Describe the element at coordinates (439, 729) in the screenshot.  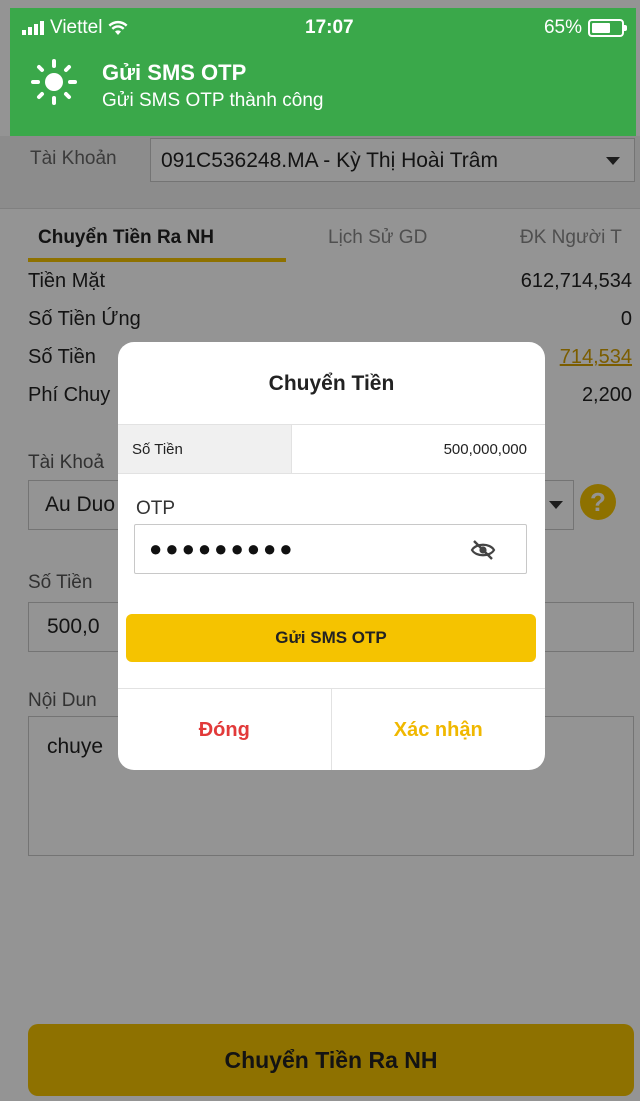
I see `confirm-button: Xác nhận` at that location.